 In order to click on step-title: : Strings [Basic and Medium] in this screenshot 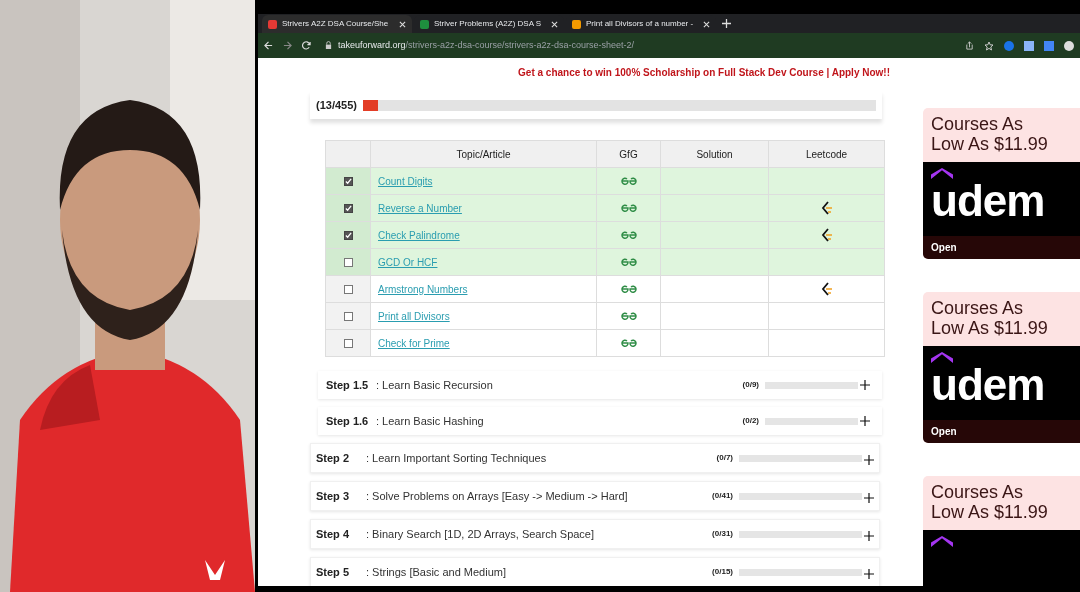, I will do `click(436, 572)`.